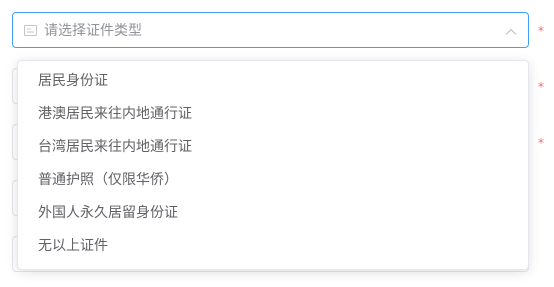 The image size is (554, 287). I want to click on option-foreigner-permanent-residence: 外国人永久居留身份证, so click(273, 213).